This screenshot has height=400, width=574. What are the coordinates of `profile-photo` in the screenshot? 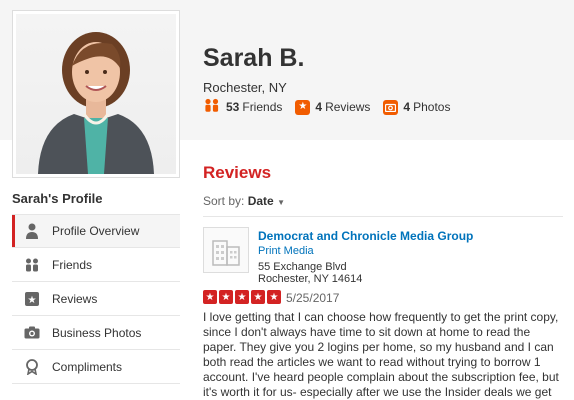 It's located at (96, 94).